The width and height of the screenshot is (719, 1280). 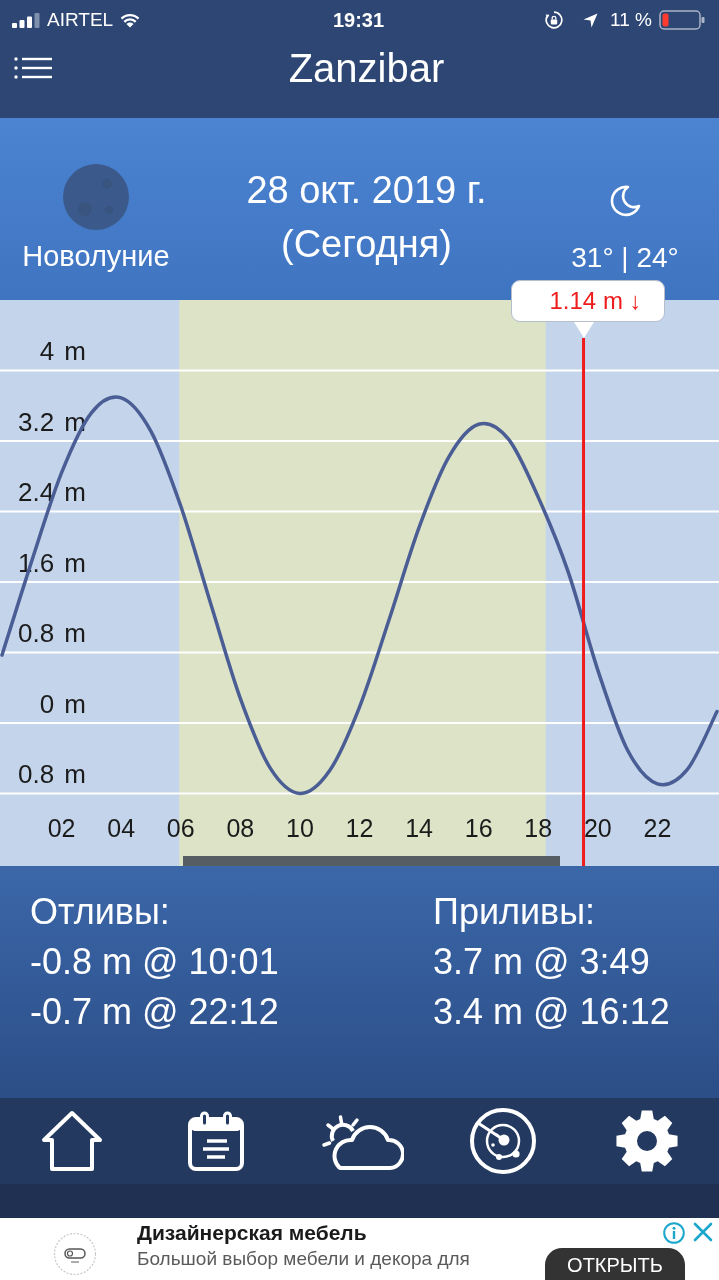 What do you see at coordinates (180, 828) in the screenshot?
I see `axis-label: 06` at bounding box center [180, 828].